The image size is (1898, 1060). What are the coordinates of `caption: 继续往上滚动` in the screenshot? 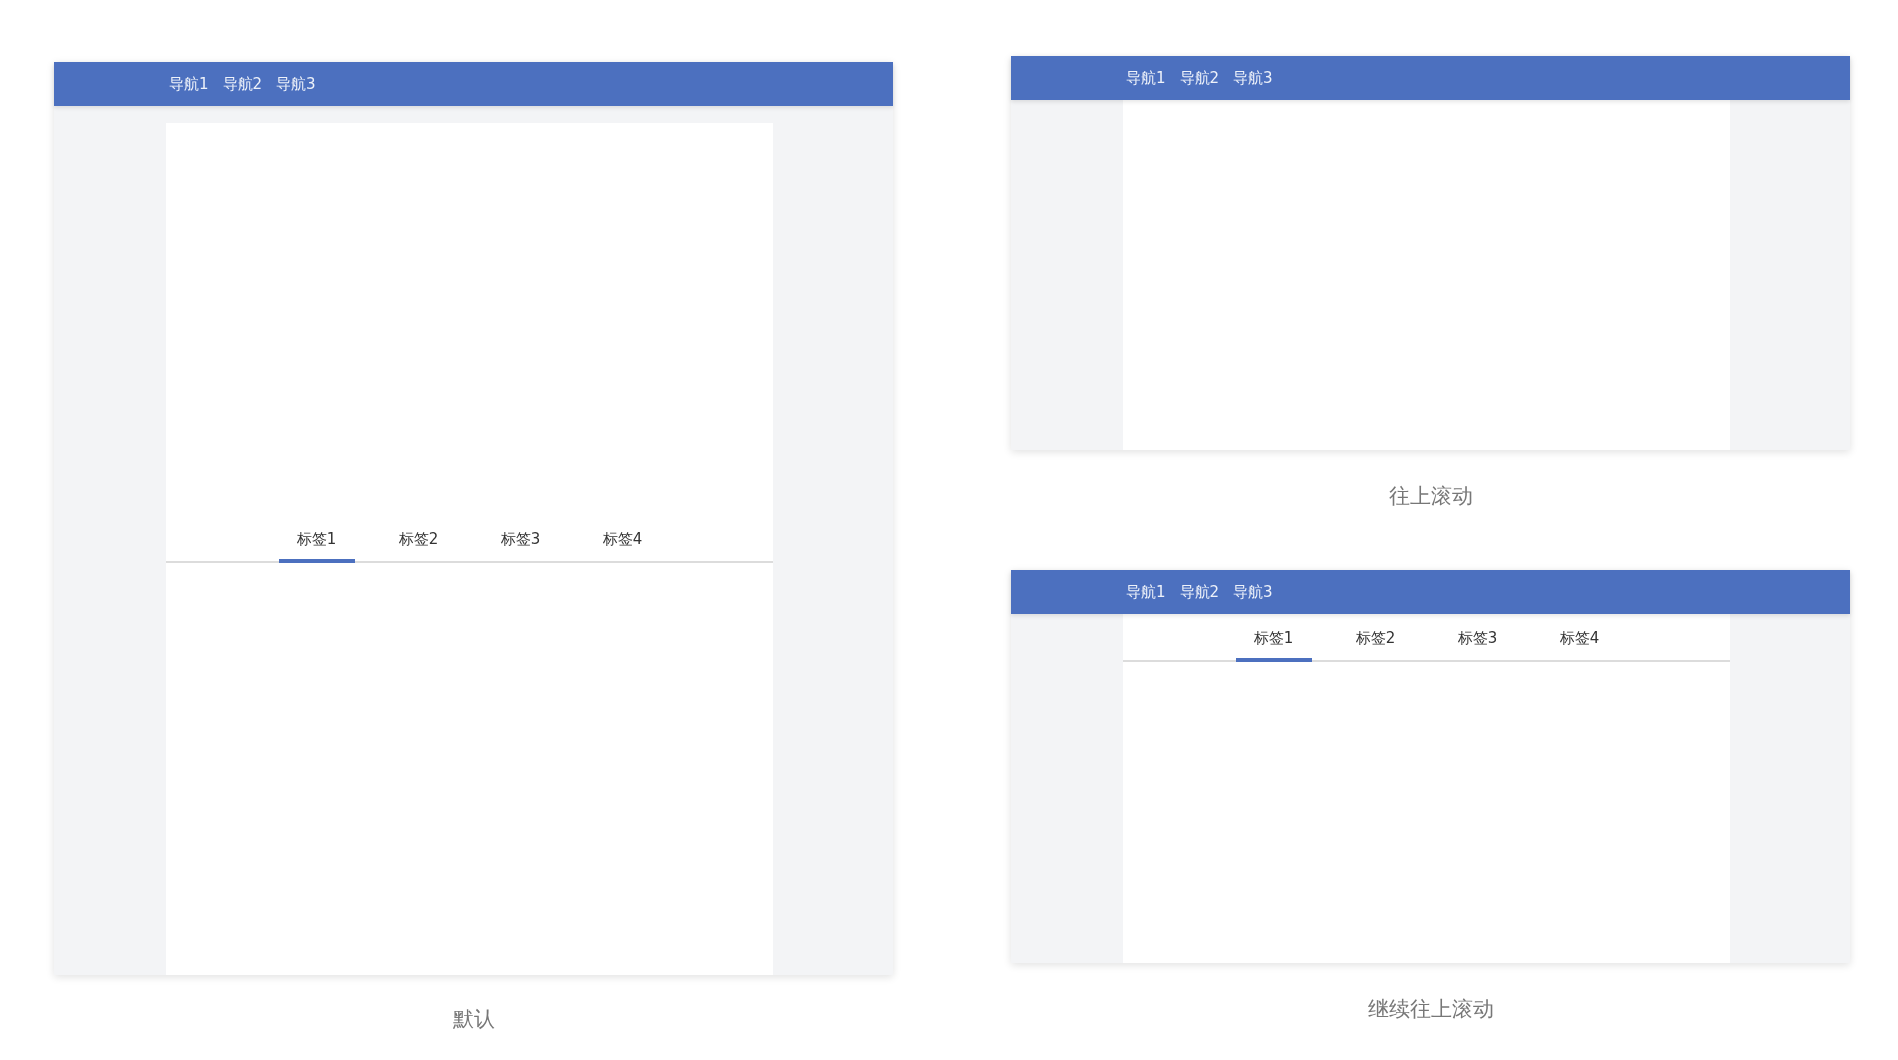 It's located at (1430, 1009).